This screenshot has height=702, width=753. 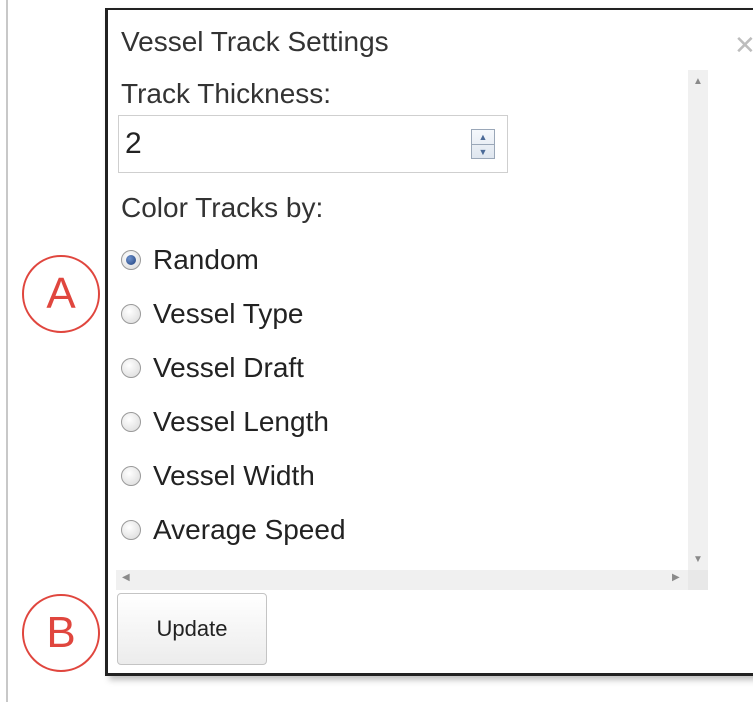 What do you see at coordinates (371, 476) in the screenshot?
I see `radio-option-vessel-width: Vessel Width` at bounding box center [371, 476].